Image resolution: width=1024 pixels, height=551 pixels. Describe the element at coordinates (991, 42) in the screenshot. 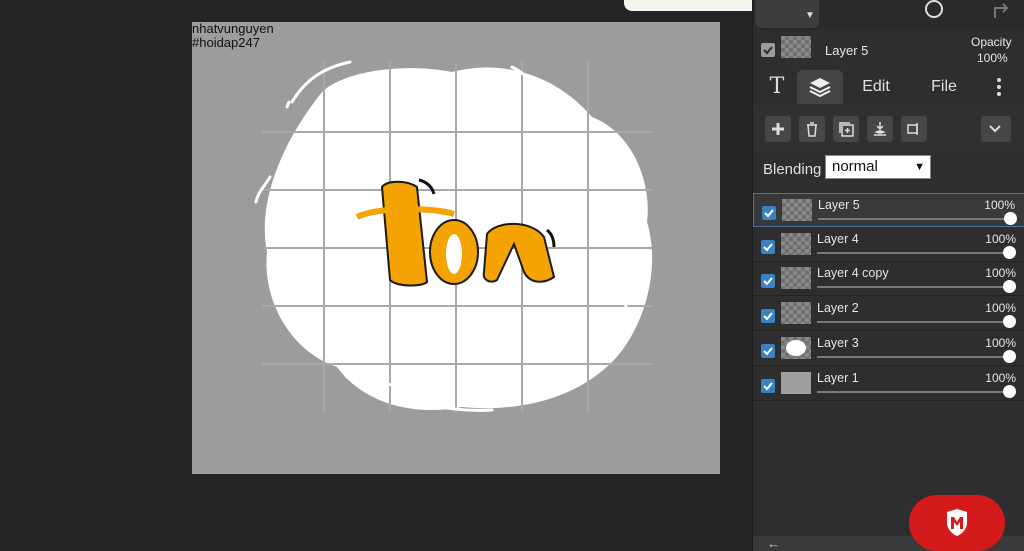

I see `opacity-label: Opacity` at that location.